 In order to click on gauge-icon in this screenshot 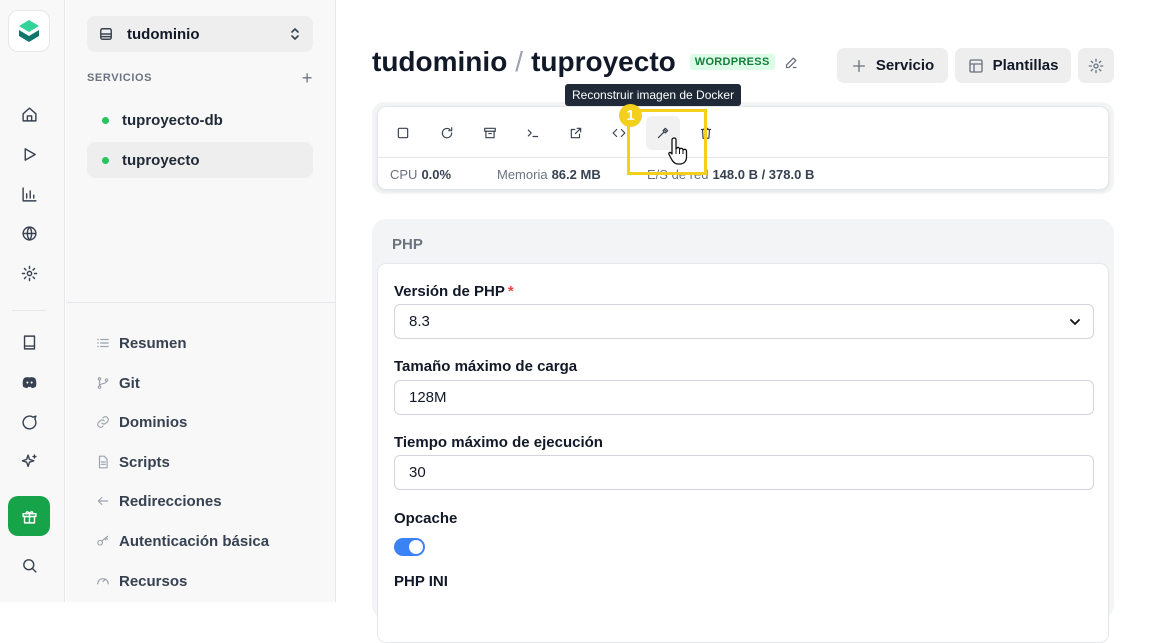, I will do `click(103, 581)`.